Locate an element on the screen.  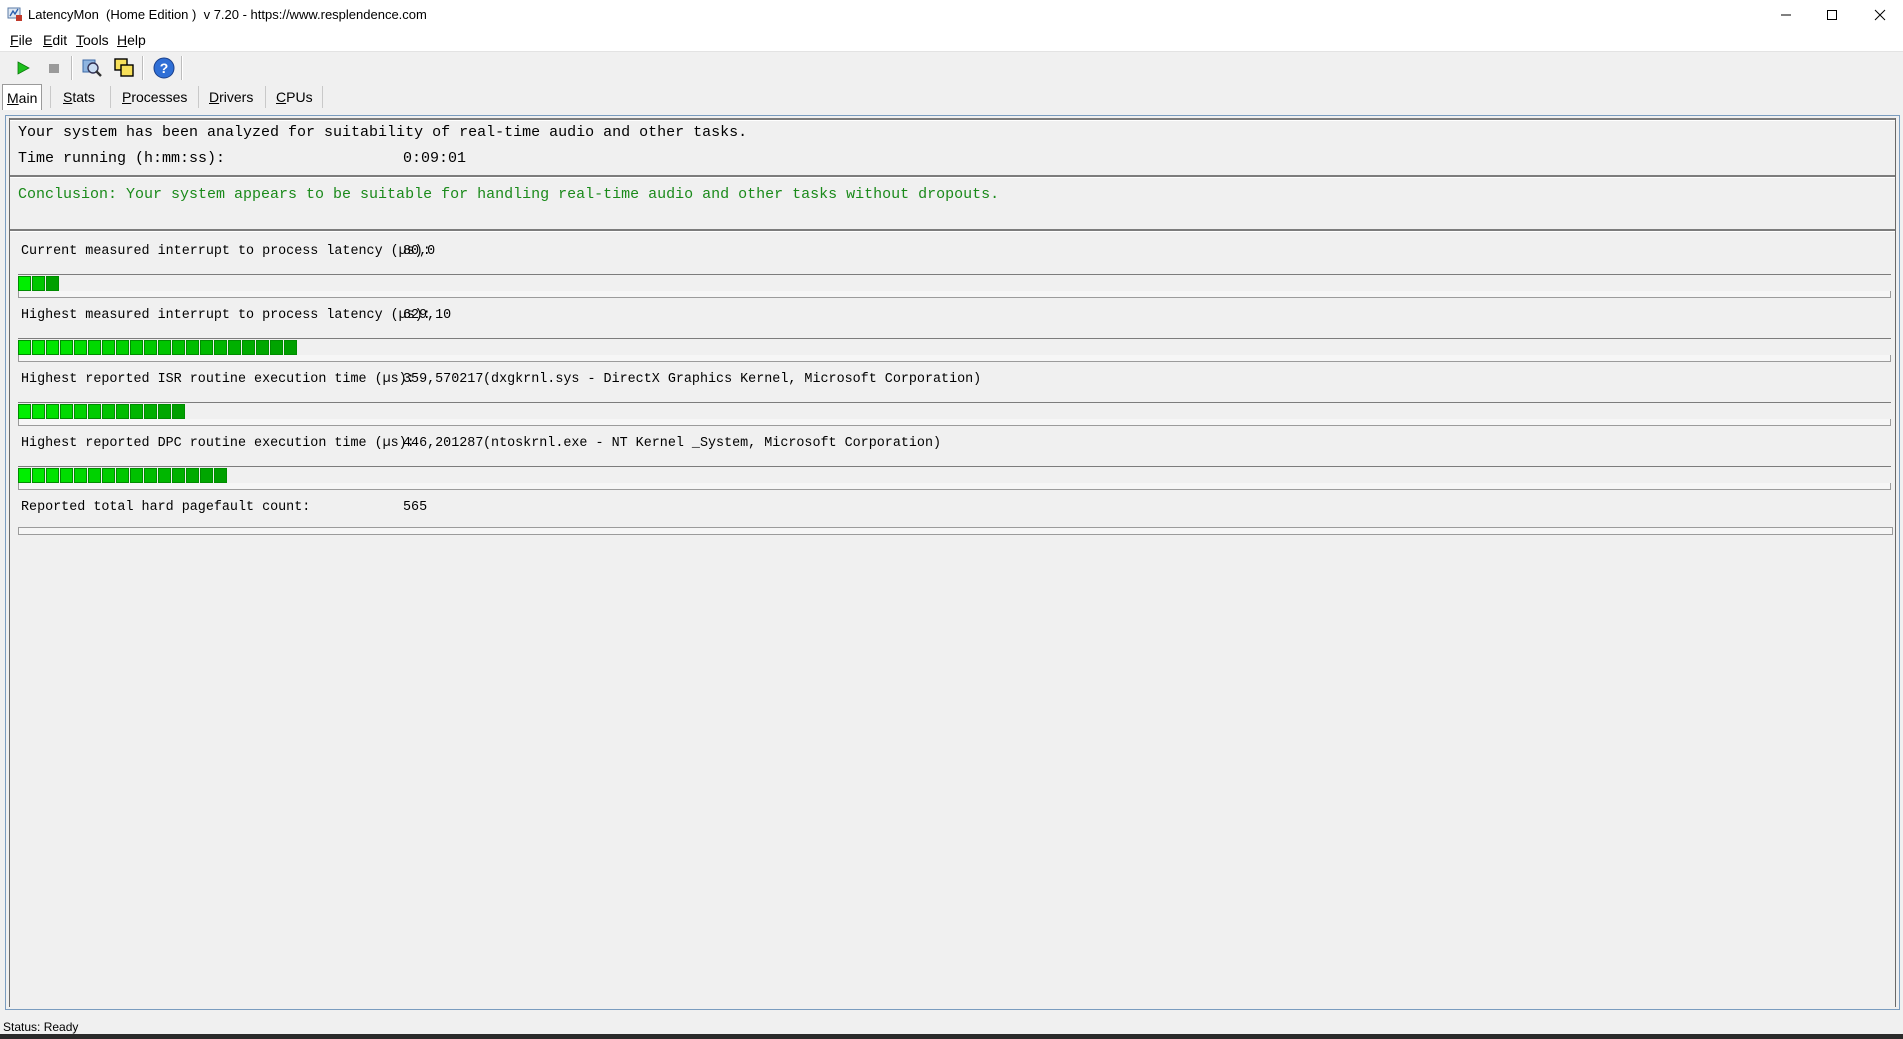
tab-processes: Processes is located at coordinates (154, 97).